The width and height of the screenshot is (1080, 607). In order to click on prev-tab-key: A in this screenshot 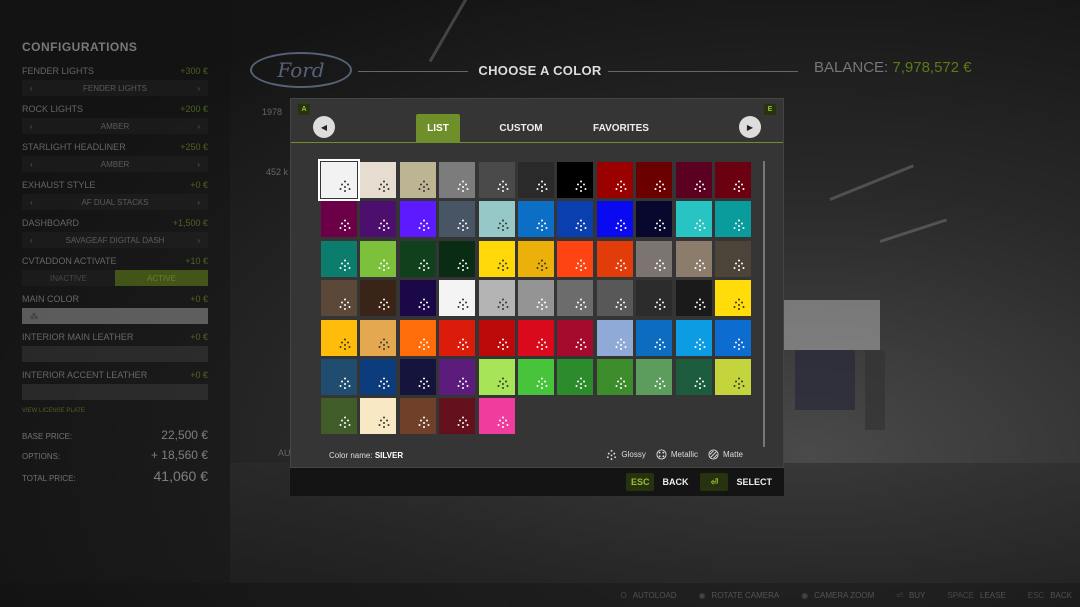, I will do `click(304, 109)`.